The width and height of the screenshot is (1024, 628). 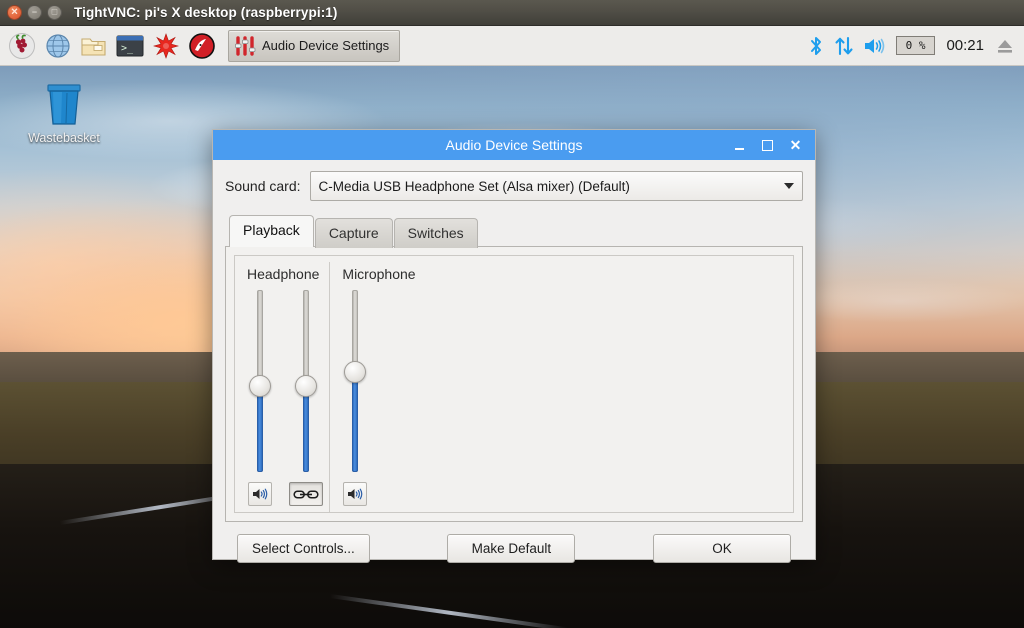 I want to click on dialog-titlebar: Audio Device Settings ✕, so click(x=514, y=145).